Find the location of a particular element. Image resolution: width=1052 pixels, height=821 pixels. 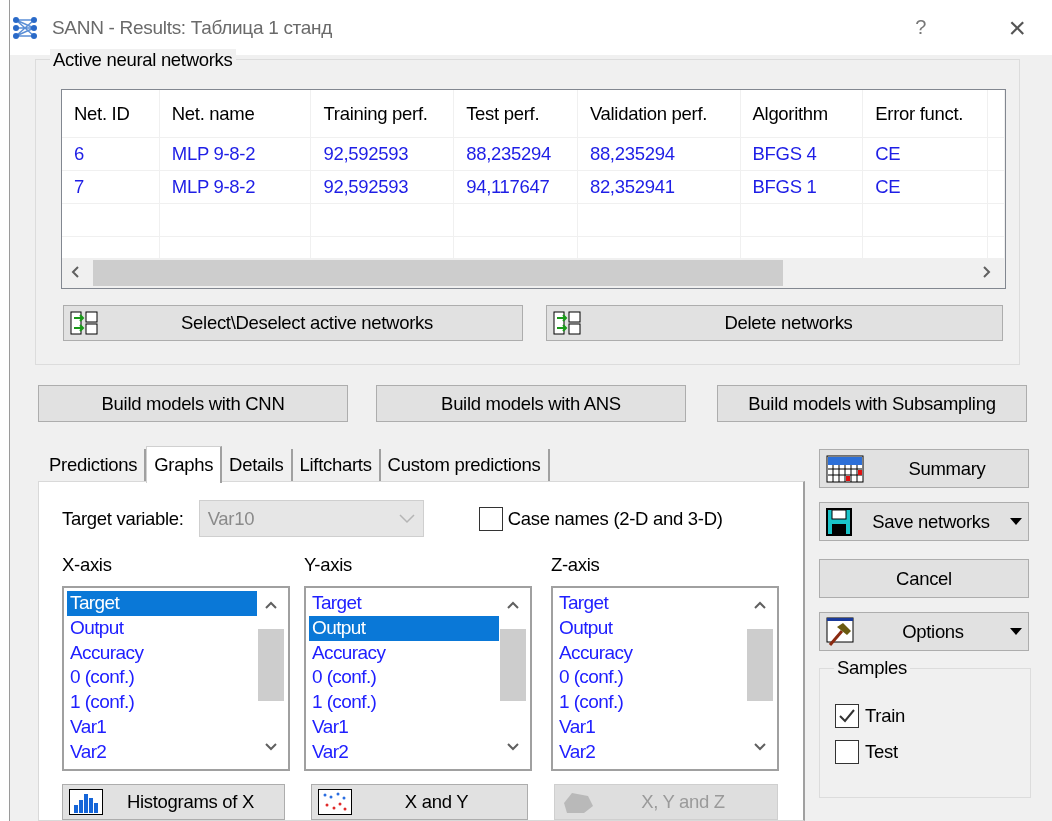

build-models-button: Build models with CNN is located at coordinates (193, 403).